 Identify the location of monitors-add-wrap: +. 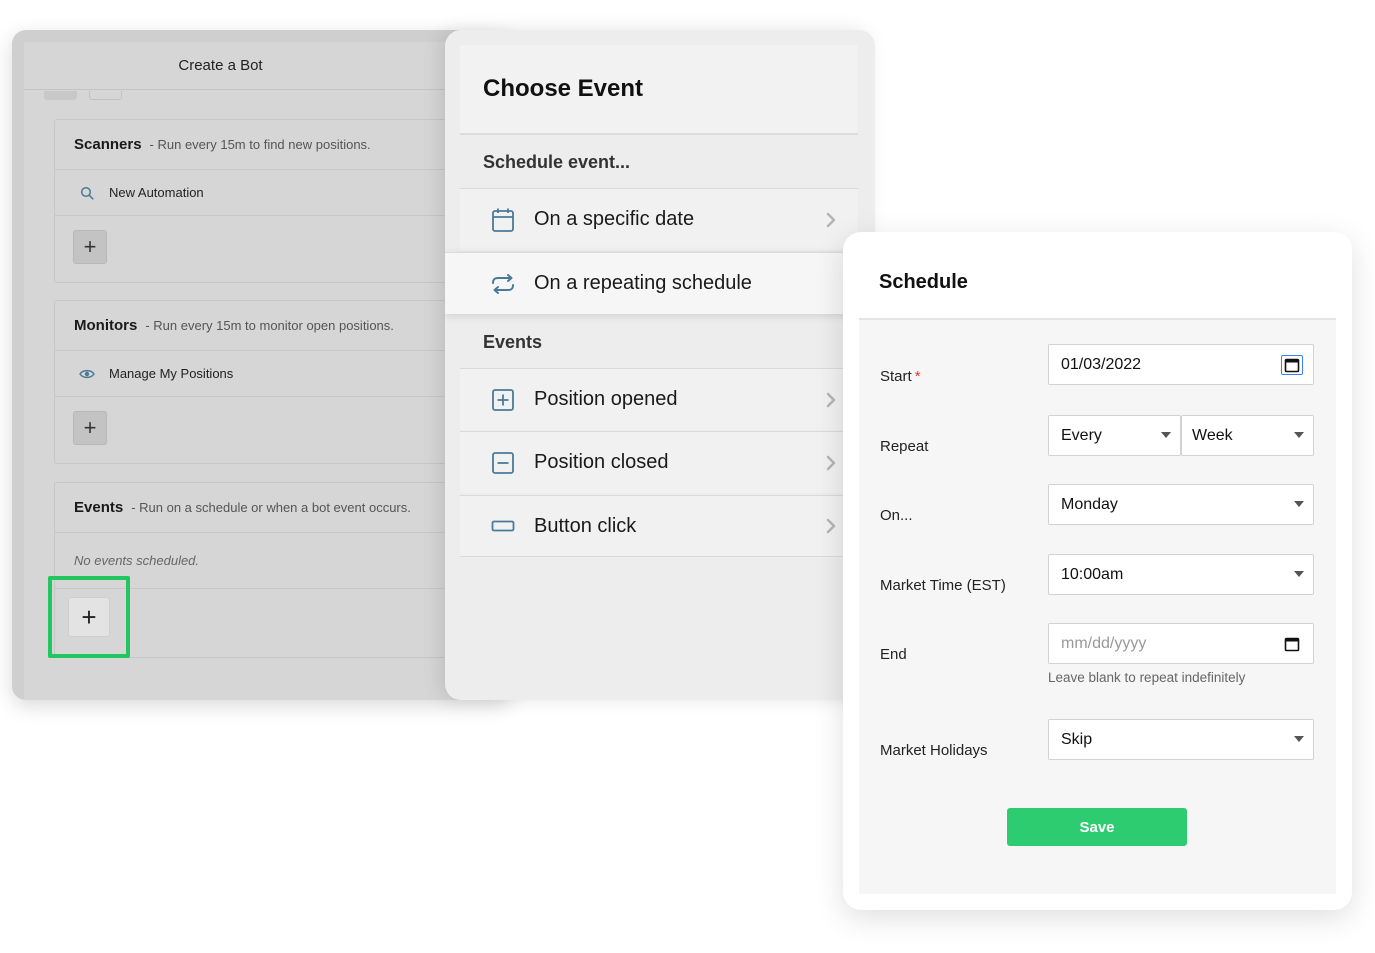
(283, 429).